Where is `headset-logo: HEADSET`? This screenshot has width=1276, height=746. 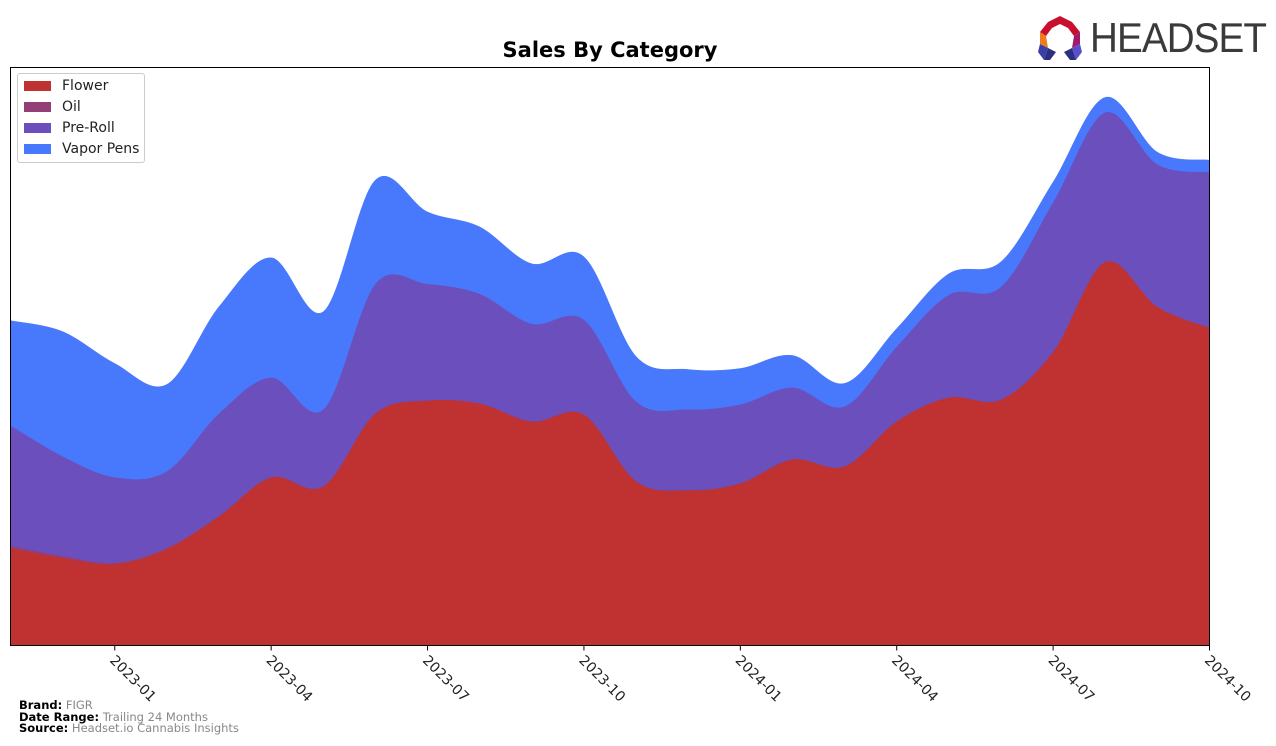
headset-logo: HEADSET is located at coordinates (1156, 38).